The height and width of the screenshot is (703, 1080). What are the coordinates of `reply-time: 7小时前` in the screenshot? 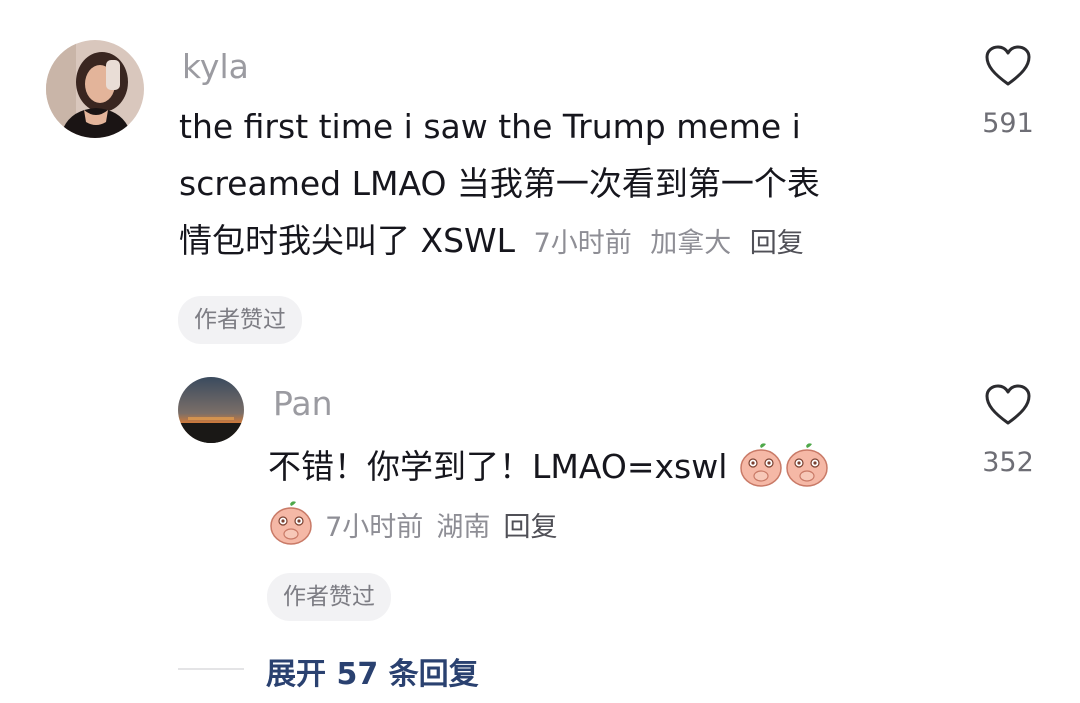 It's located at (374, 527).